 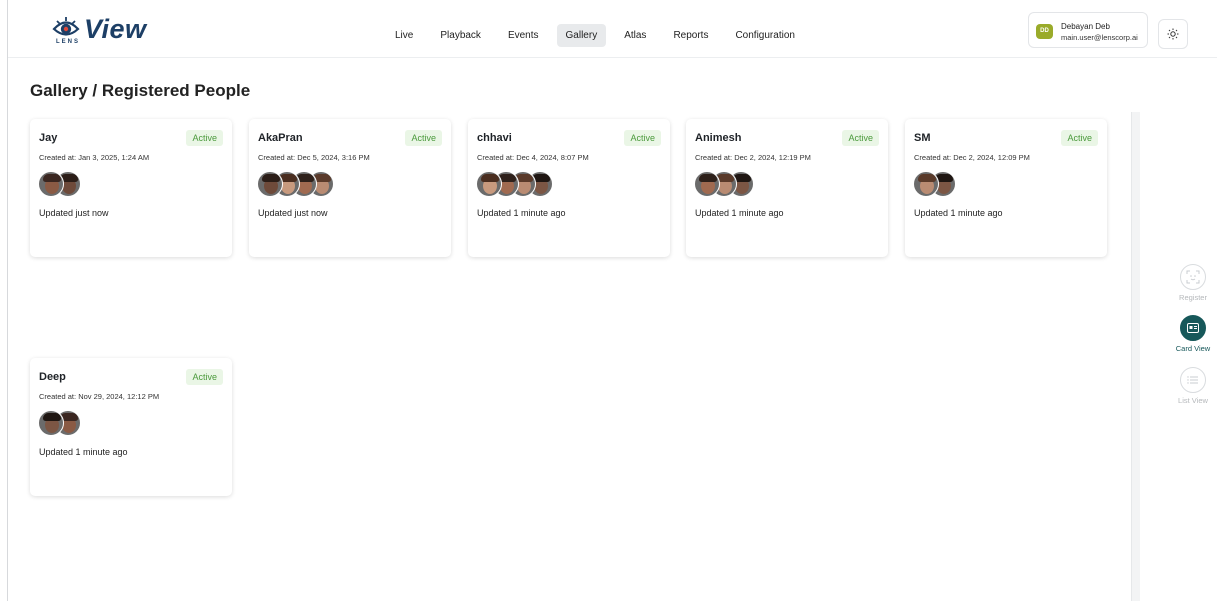 I want to click on user-menu: DD Debayan Deb main.user@lenscorp.ai, so click(x=1088, y=30).